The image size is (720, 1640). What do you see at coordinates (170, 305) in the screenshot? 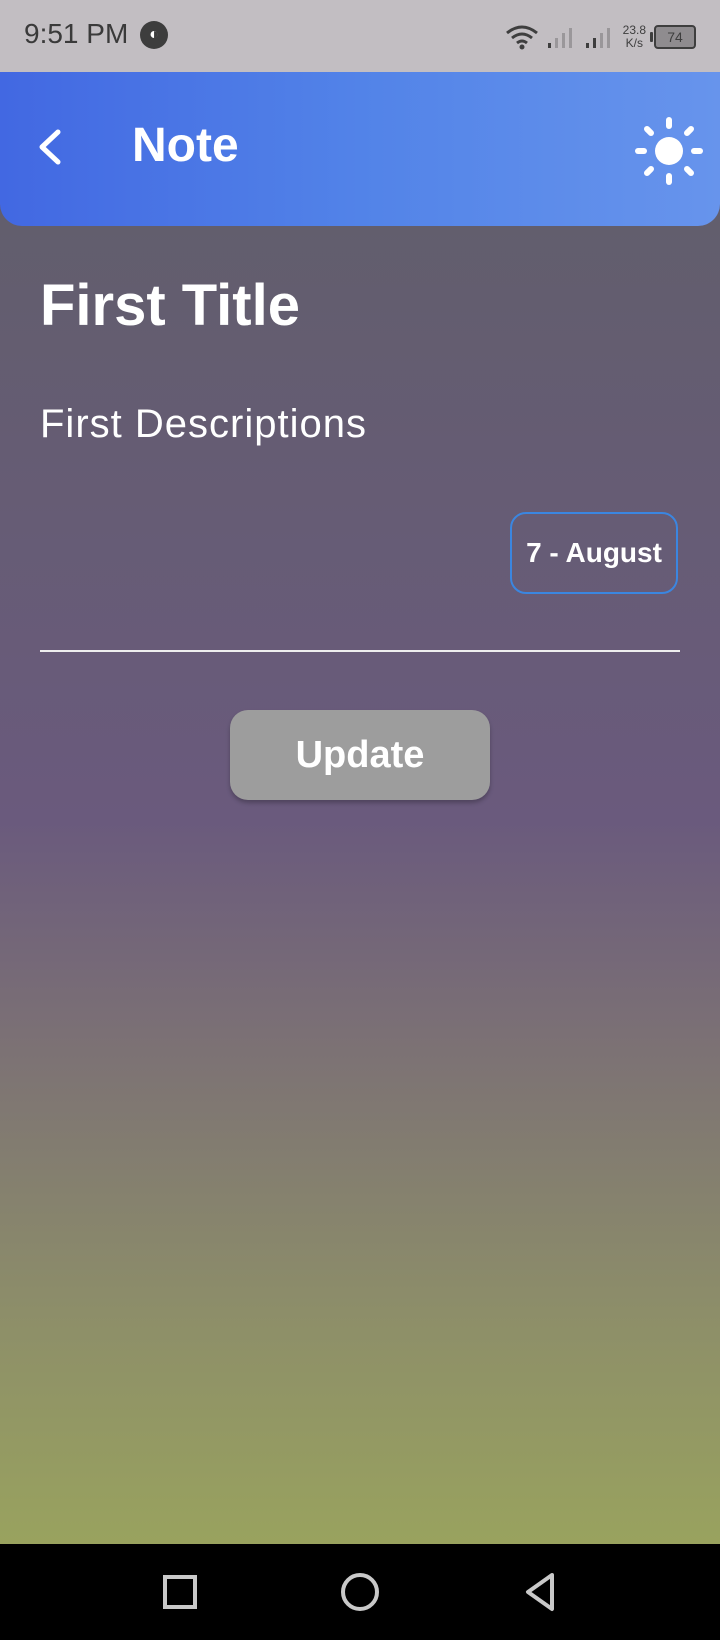
I see `note-title: First Title` at bounding box center [170, 305].